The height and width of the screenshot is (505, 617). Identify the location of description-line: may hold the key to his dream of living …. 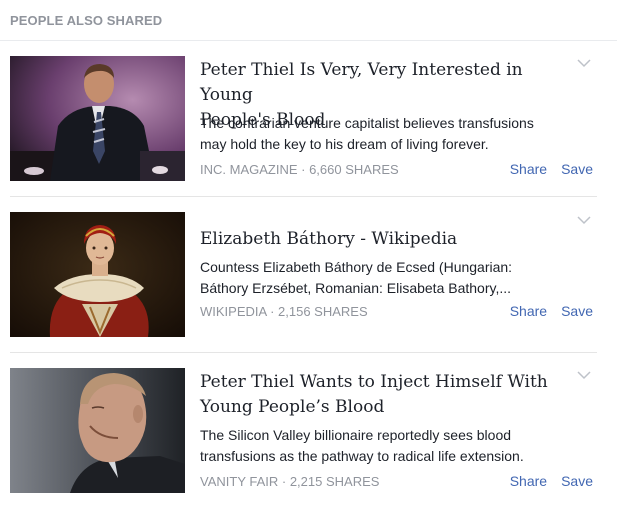
(344, 144).